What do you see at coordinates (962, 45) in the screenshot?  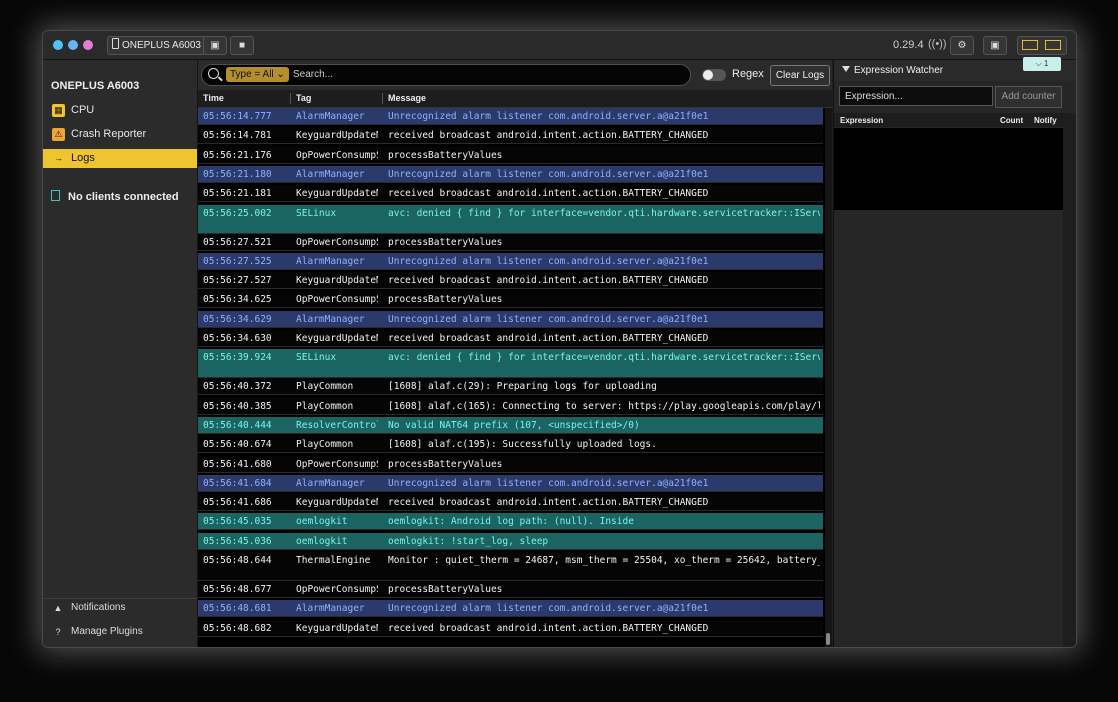 I see `settings-button: ⚙` at bounding box center [962, 45].